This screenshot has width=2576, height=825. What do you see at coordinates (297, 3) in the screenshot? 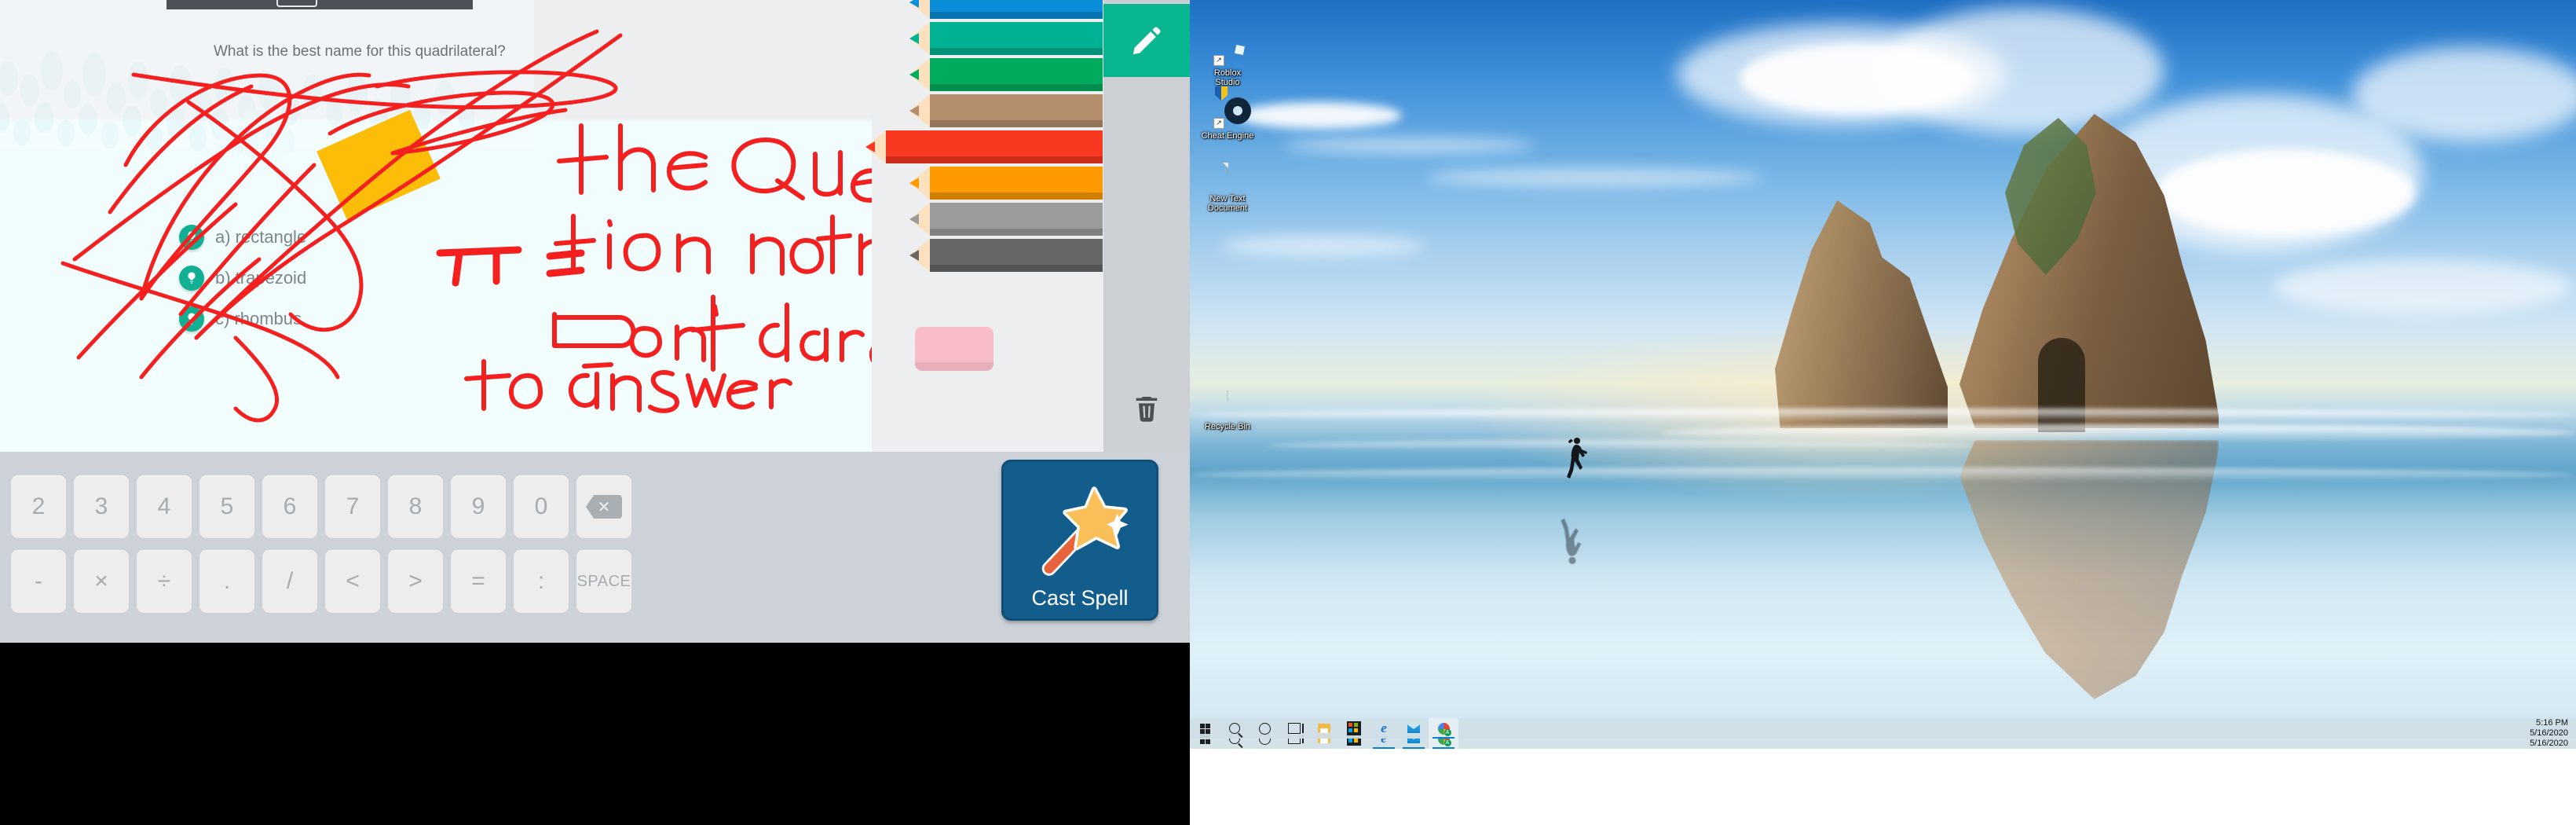
I see `slide-top-pill` at bounding box center [297, 3].